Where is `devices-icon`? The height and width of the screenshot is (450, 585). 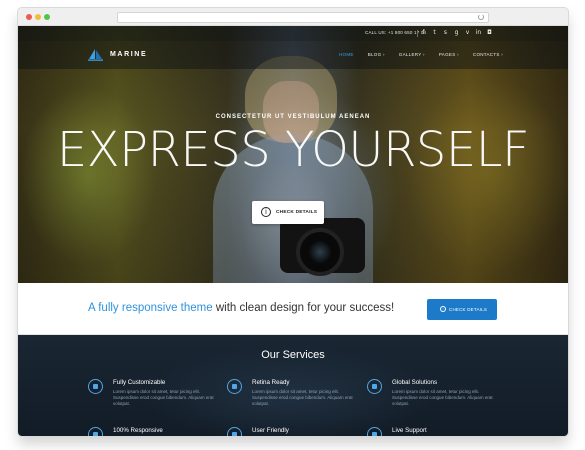 devices-icon is located at coordinates (95, 431).